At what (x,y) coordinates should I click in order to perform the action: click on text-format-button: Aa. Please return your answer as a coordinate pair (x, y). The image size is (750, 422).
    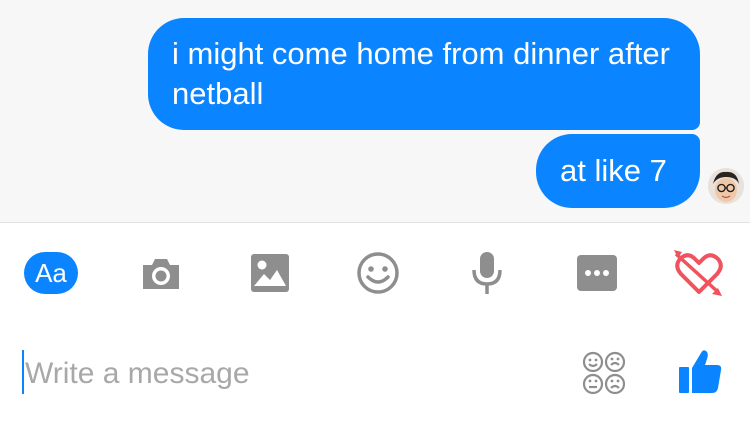
    Looking at the image, I should click on (51, 273).